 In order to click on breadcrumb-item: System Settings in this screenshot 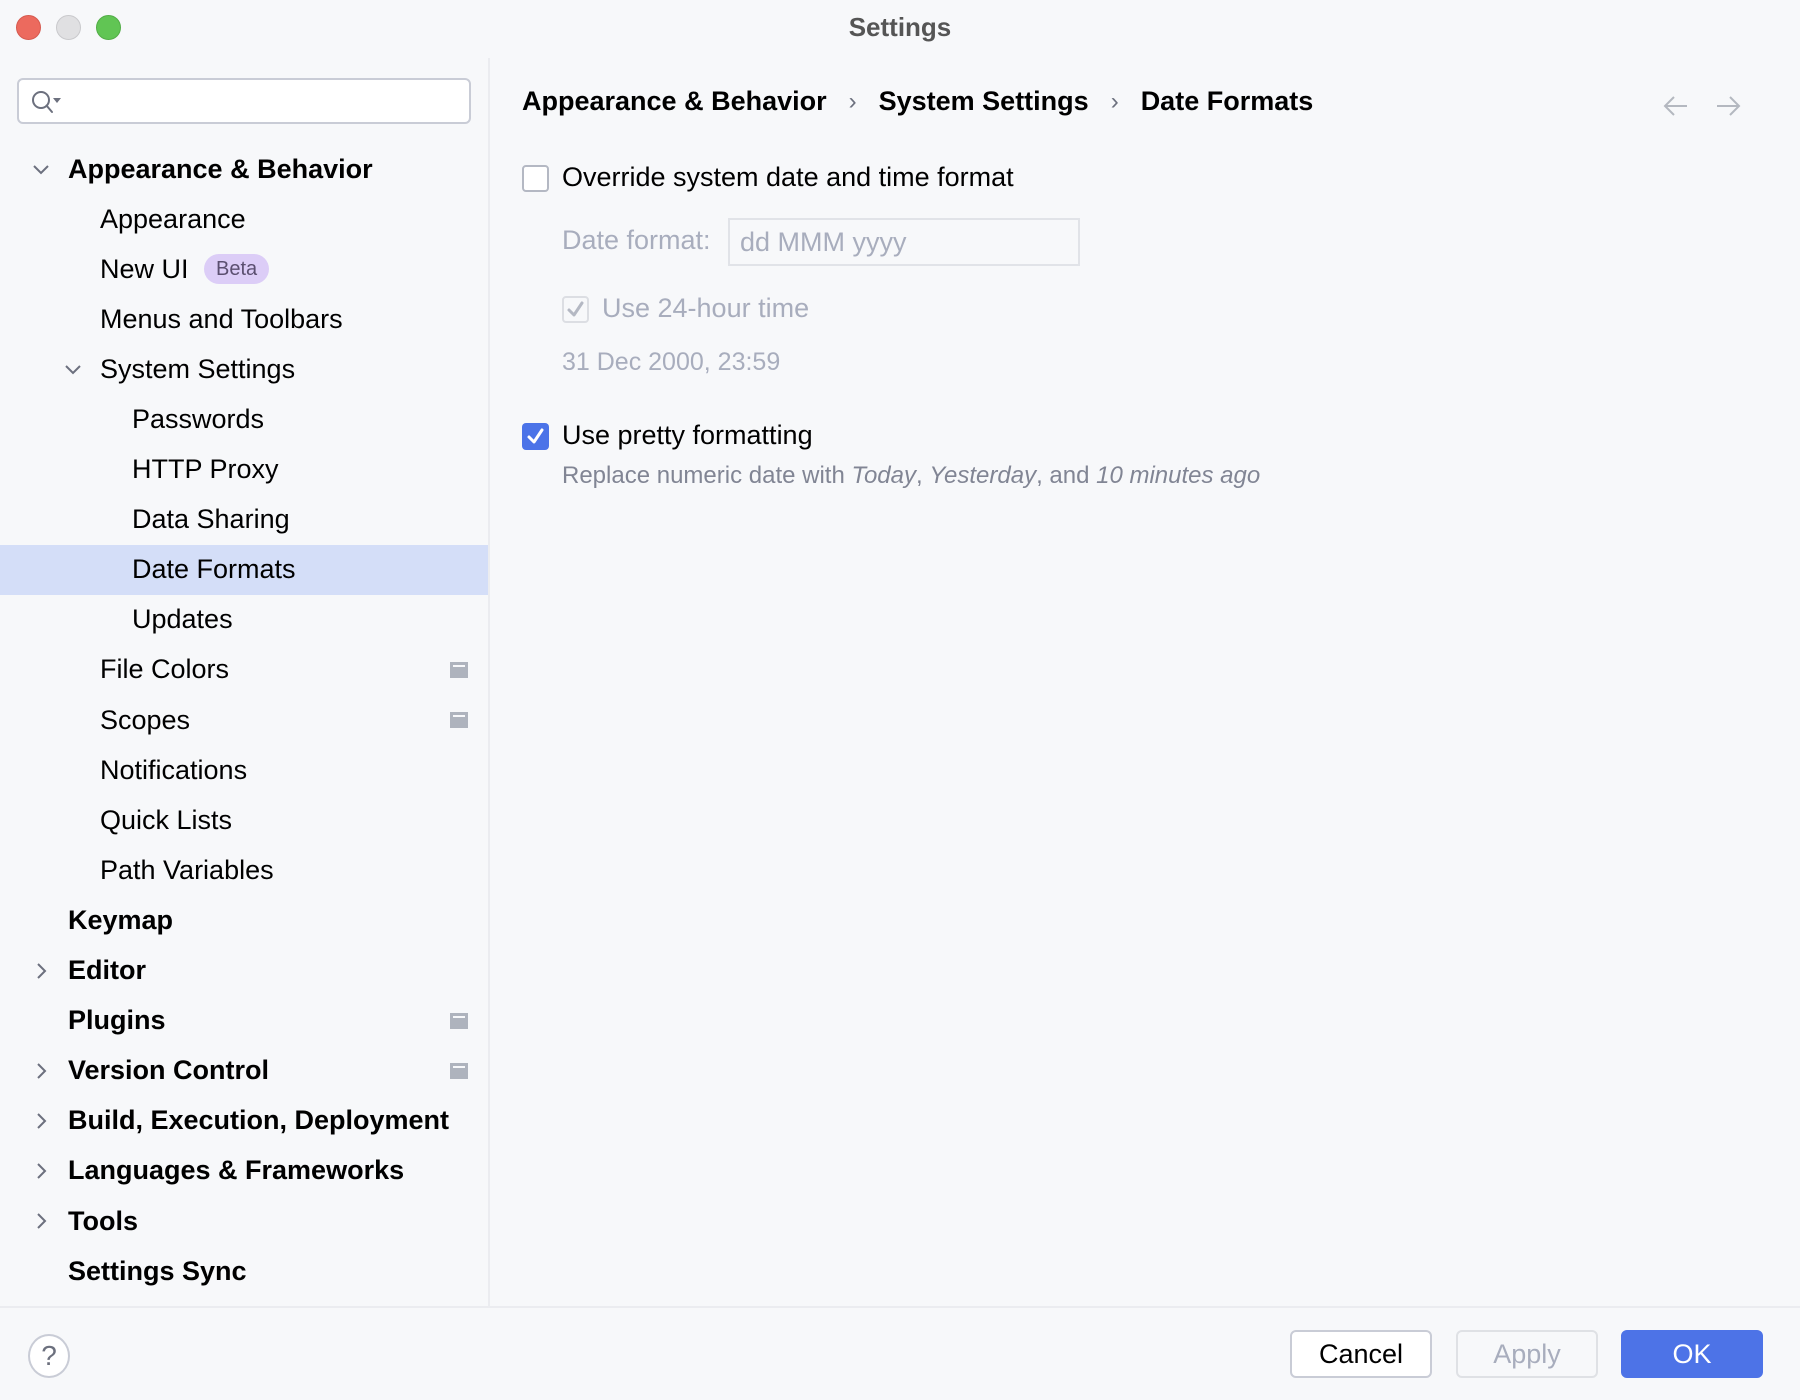, I will do `click(984, 101)`.